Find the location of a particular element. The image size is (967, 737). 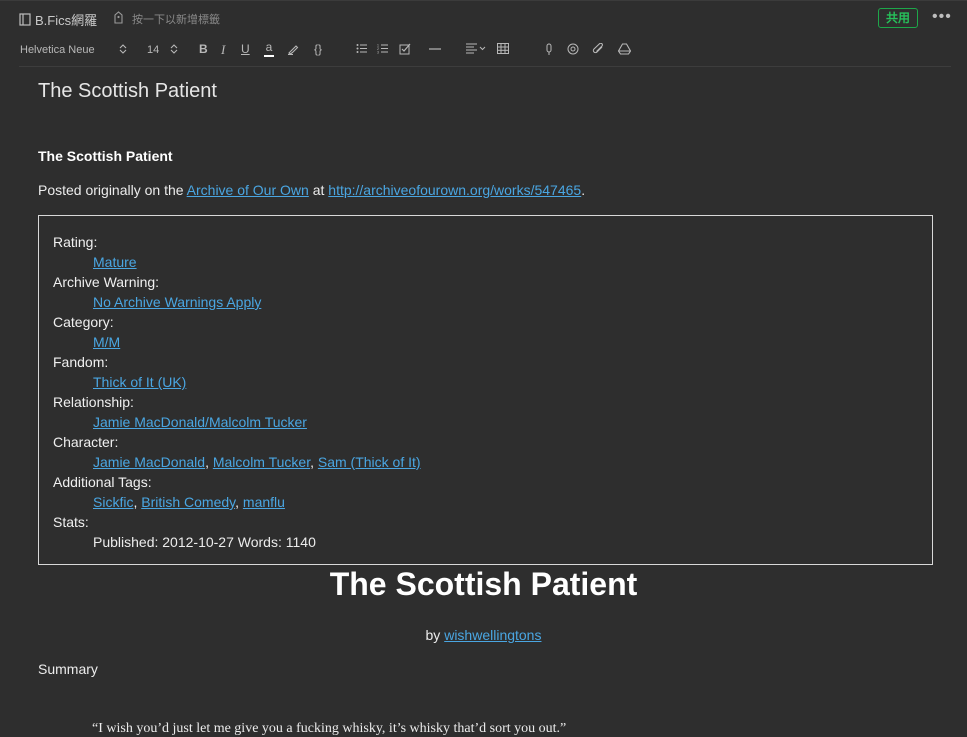

text-color-button: a is located at coordinates (269, 48).